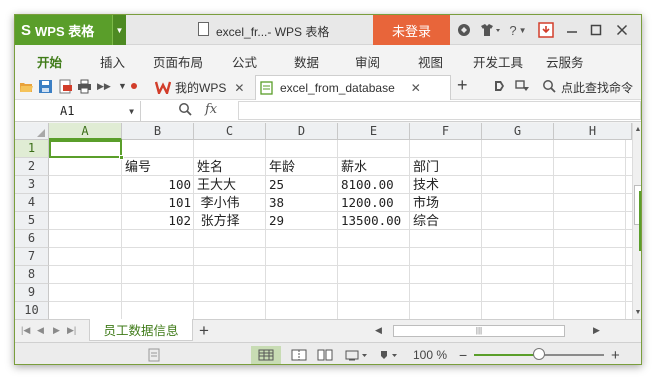 Image resolution: width=657 pixels, height=378 pixels. I want to click on cell-b5: 102, so click(158, 221).